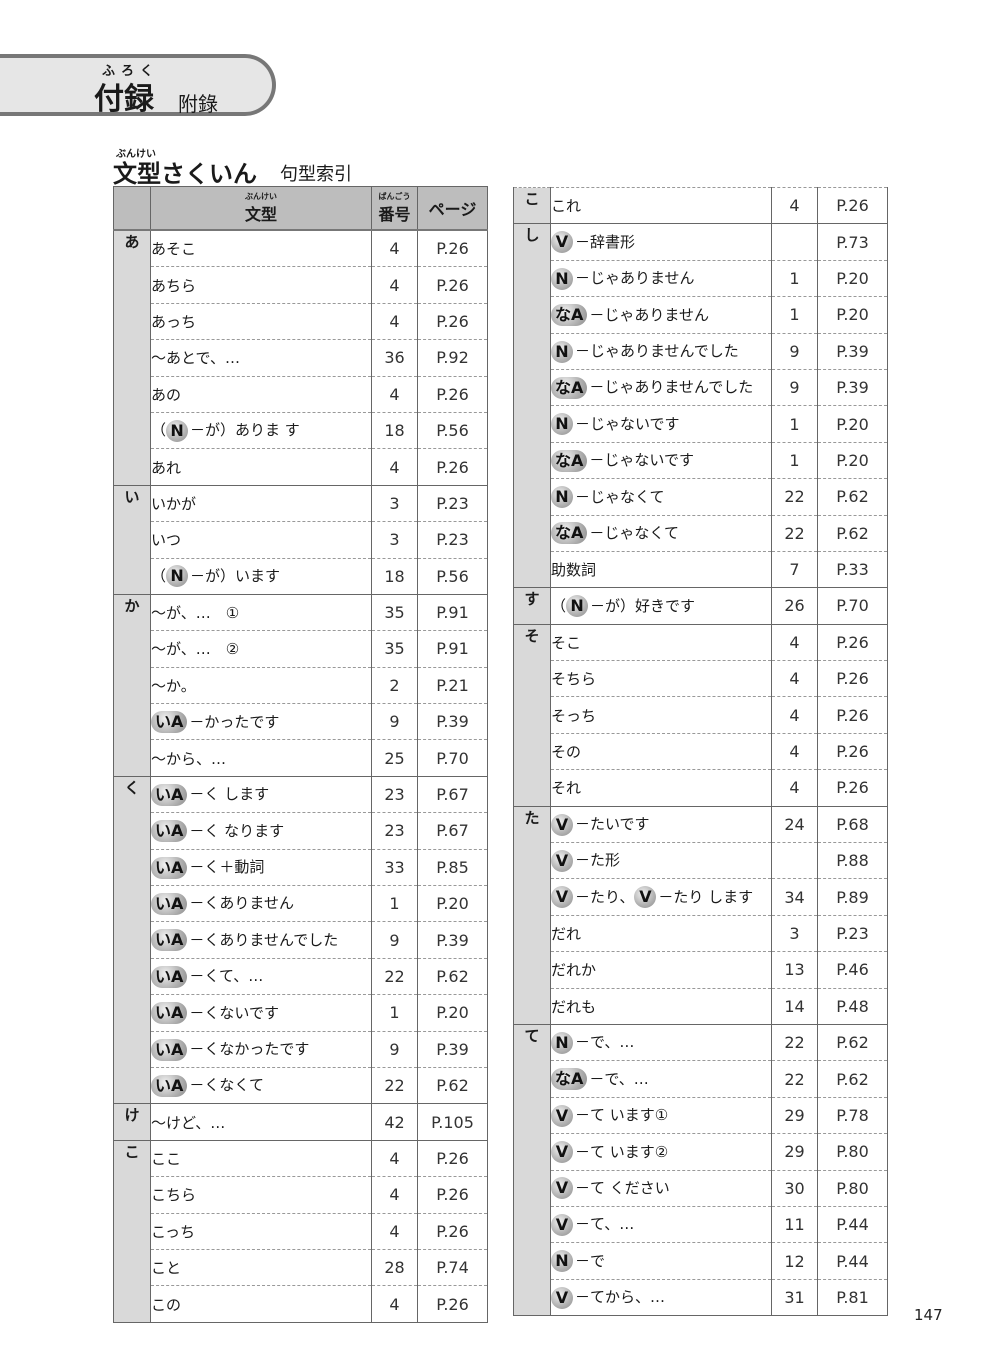  I want to click on pattern-text: これ, so click(566, 206).